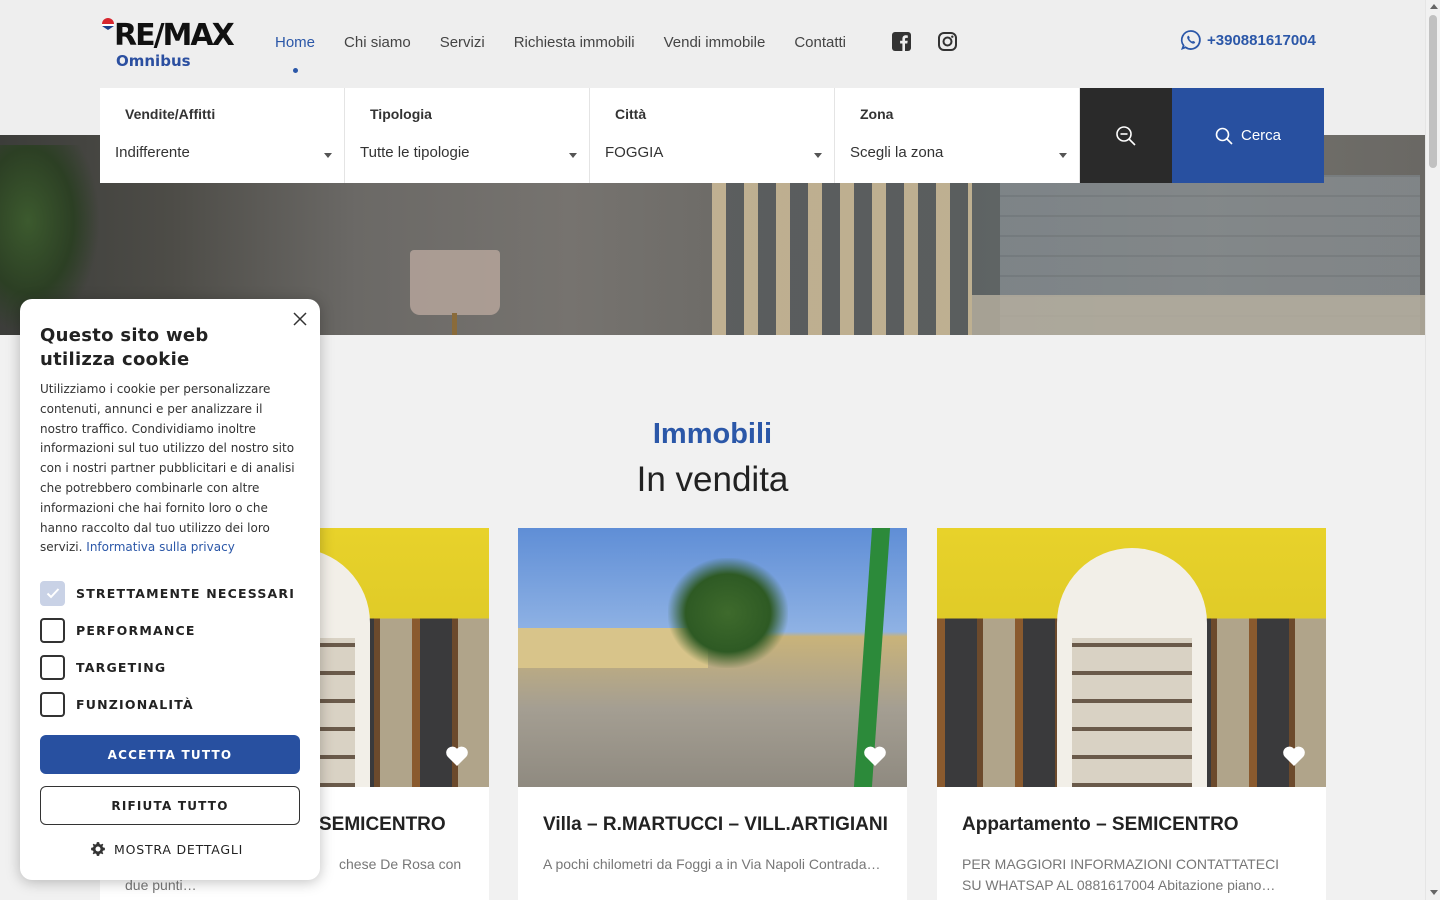 This screenshot has width=1440, height=900. Describe the element at coordinates (300, 319) in the screenshot. I see `close-icon` at that location.